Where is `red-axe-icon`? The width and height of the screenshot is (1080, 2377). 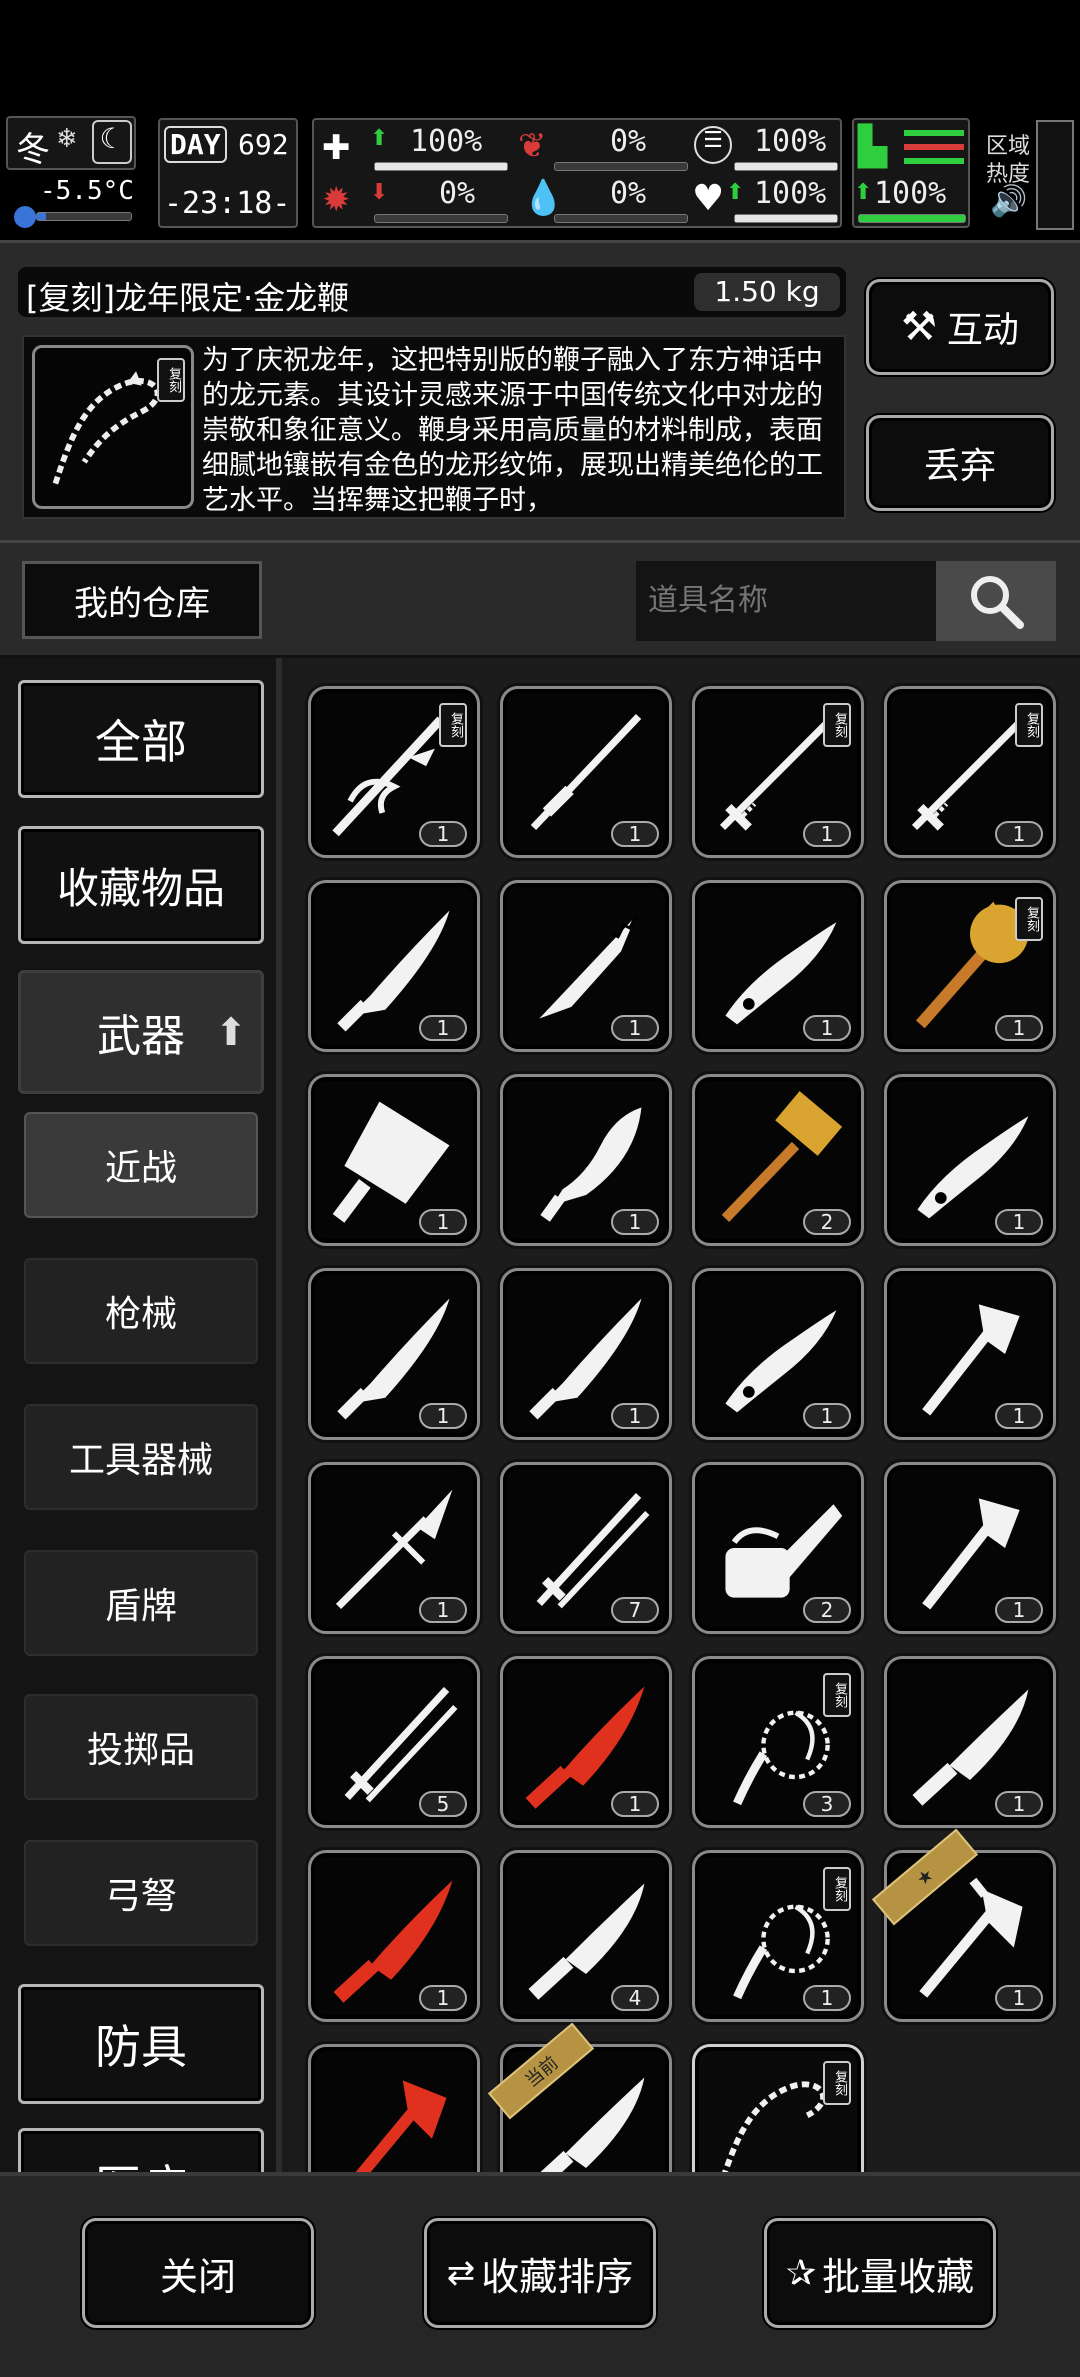
red-axe-icon is located at coordinates (401, 2126).